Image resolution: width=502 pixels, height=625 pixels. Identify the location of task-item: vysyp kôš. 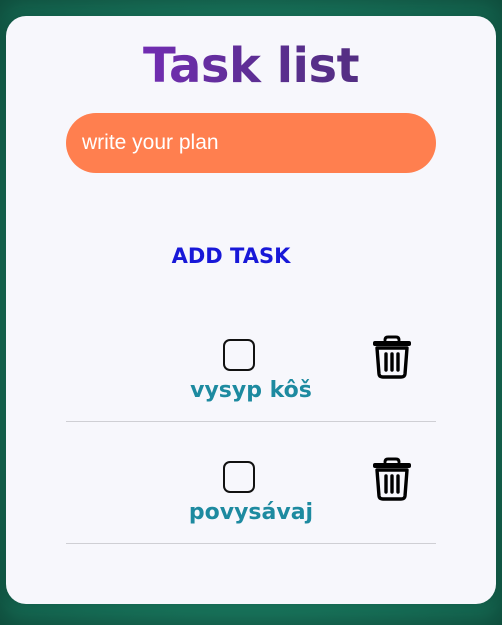
(251, 361).